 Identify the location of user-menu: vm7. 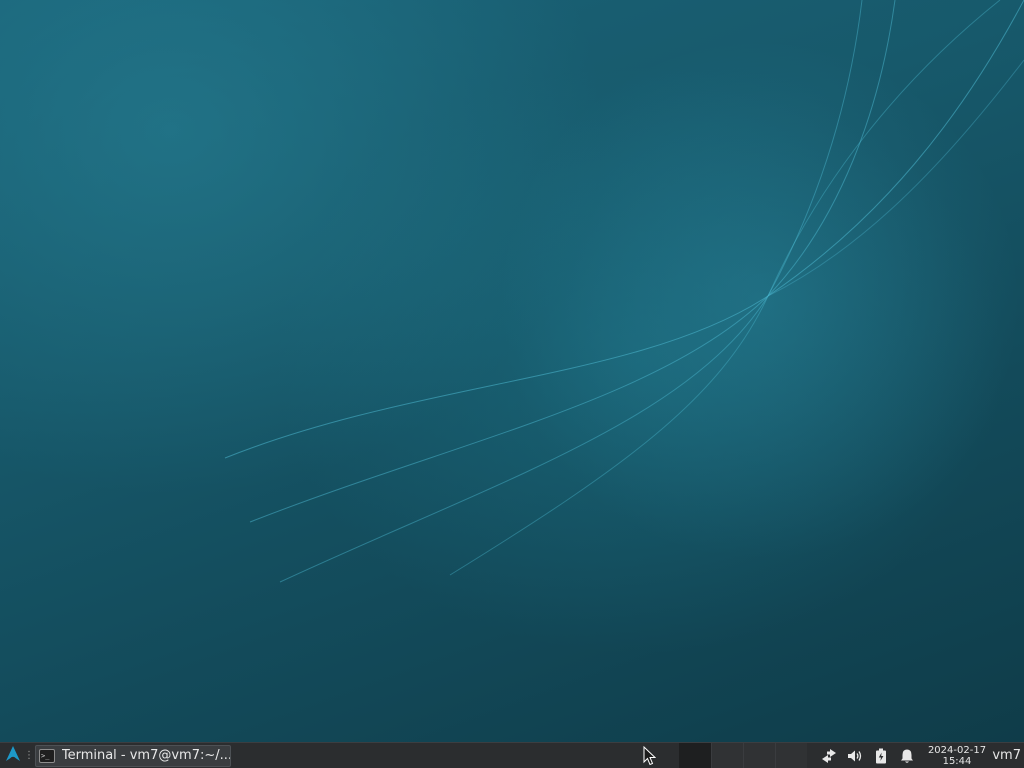
(1007, 755).